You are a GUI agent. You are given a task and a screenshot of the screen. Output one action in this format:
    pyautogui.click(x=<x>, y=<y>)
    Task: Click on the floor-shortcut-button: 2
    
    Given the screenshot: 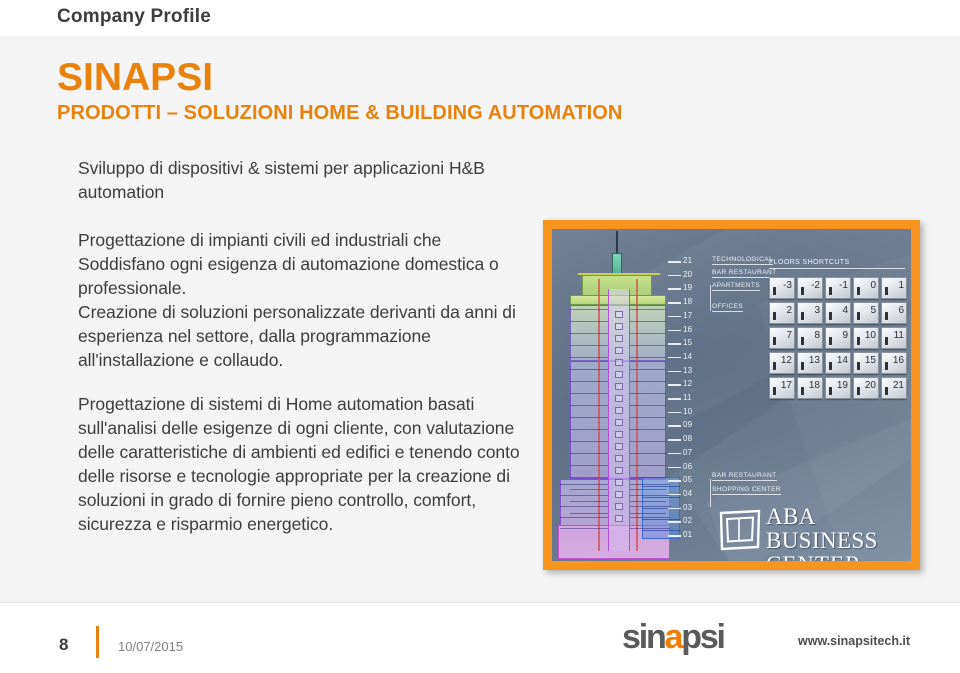 What is the action you would take?
    pyautogui.click(x=782, y=313)
    